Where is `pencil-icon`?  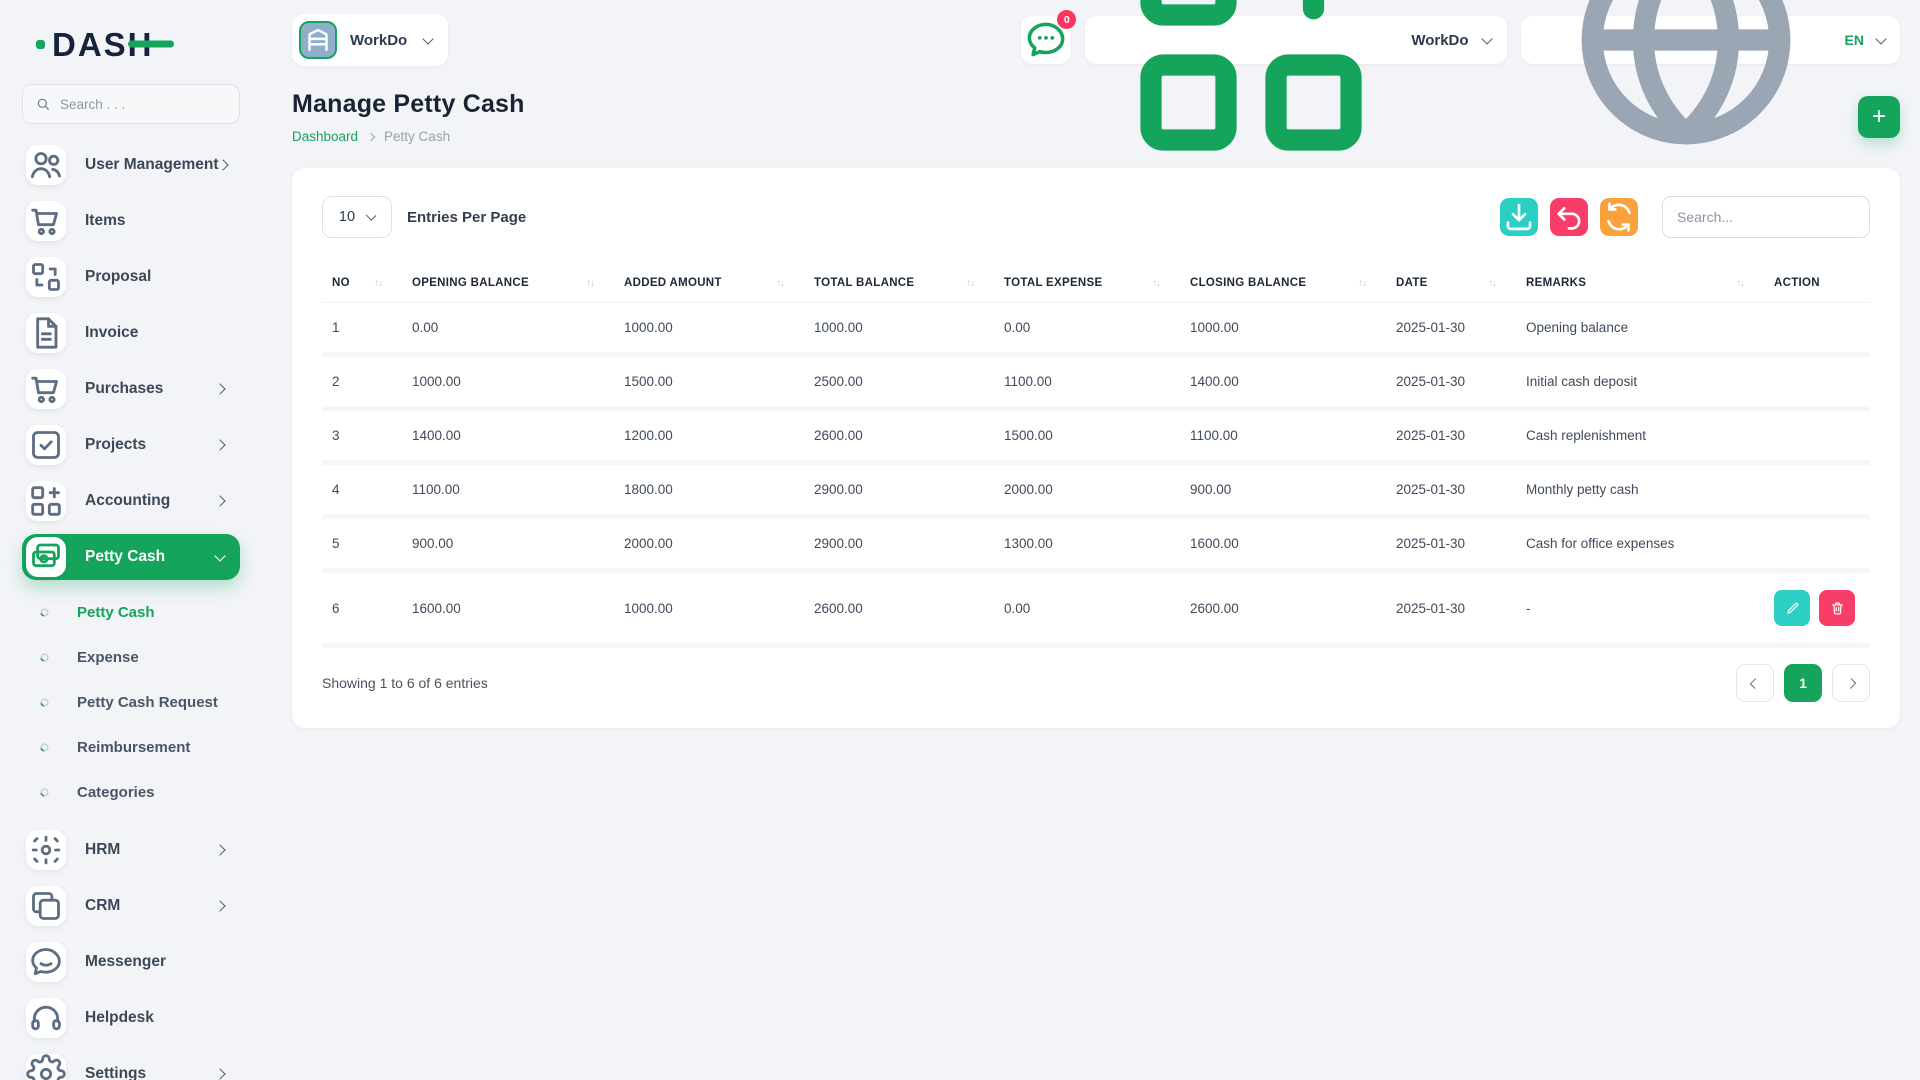 pencil-icon is located at coordinates (1792, 608).